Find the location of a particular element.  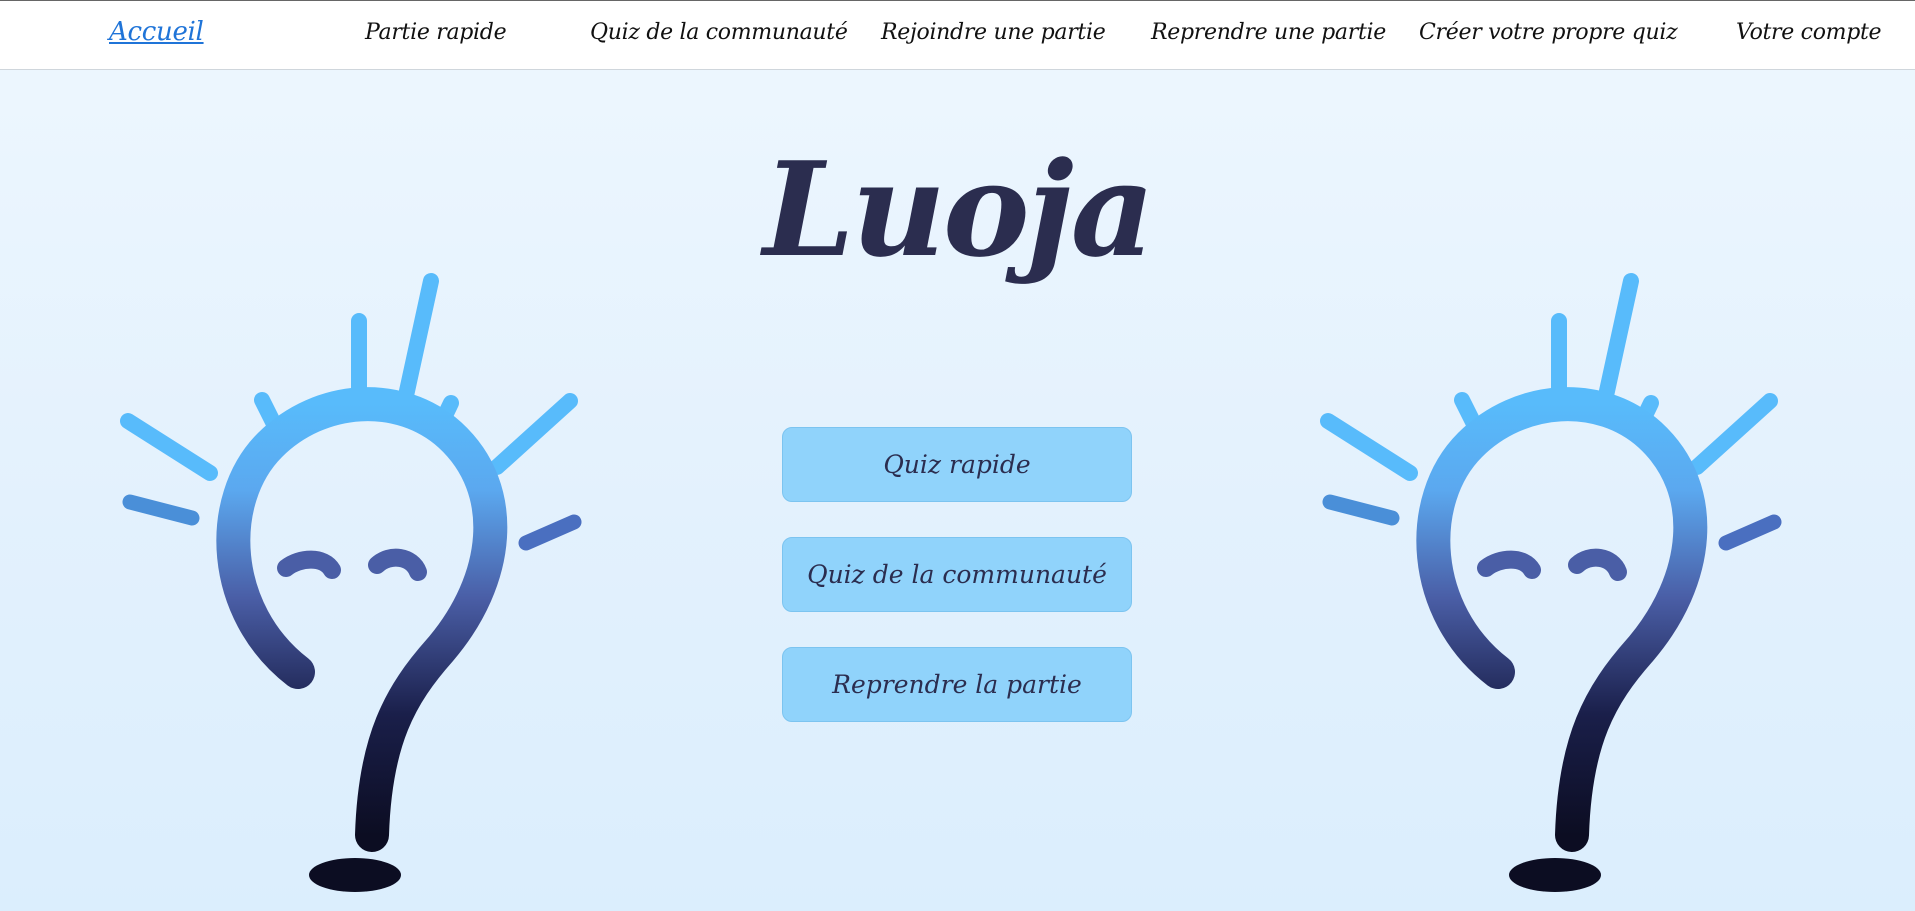

quiz-communaute-button: Quiz de la communauté is located at coordinates (957, 574).